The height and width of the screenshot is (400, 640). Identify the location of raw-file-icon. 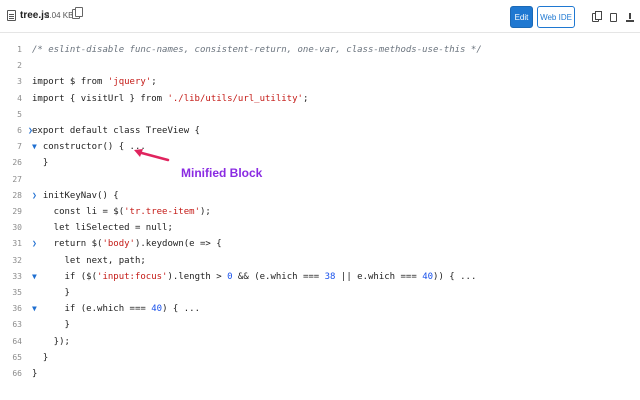
(613, 17).